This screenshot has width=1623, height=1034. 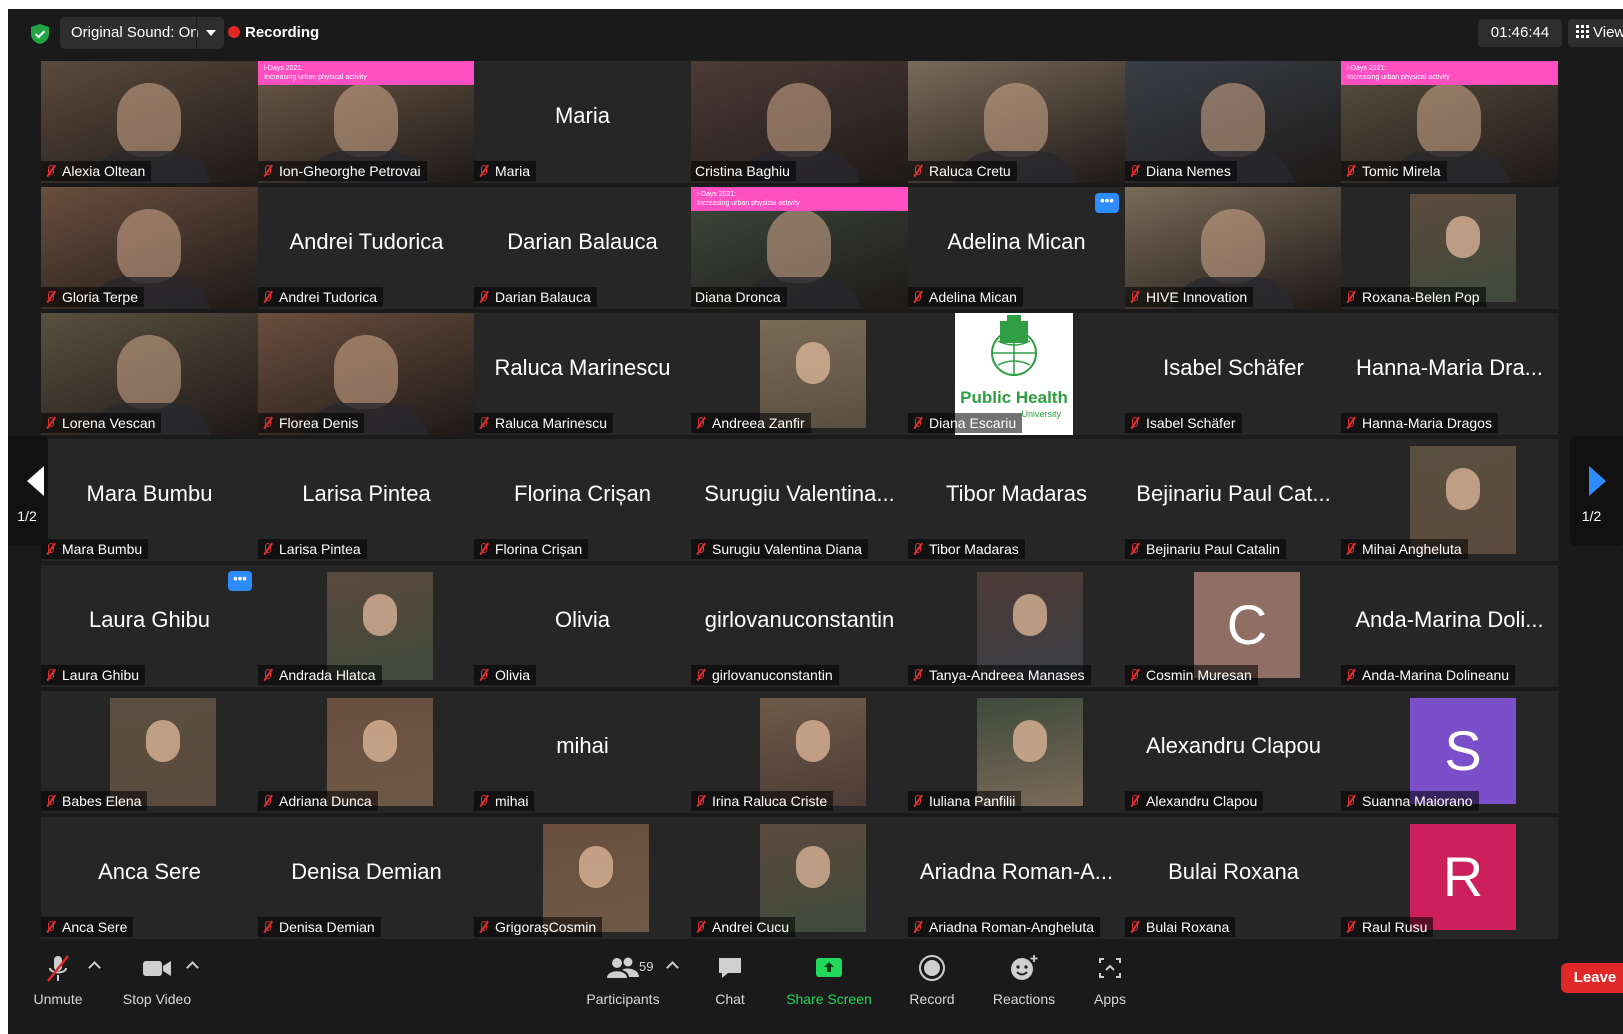 What do you see at coordinates (1449, 626) in the screenshot?
I see `participant-tile: Anda-Marina Doli... Anda-Marina Dolineanu` at bounding box center [1449, 626].